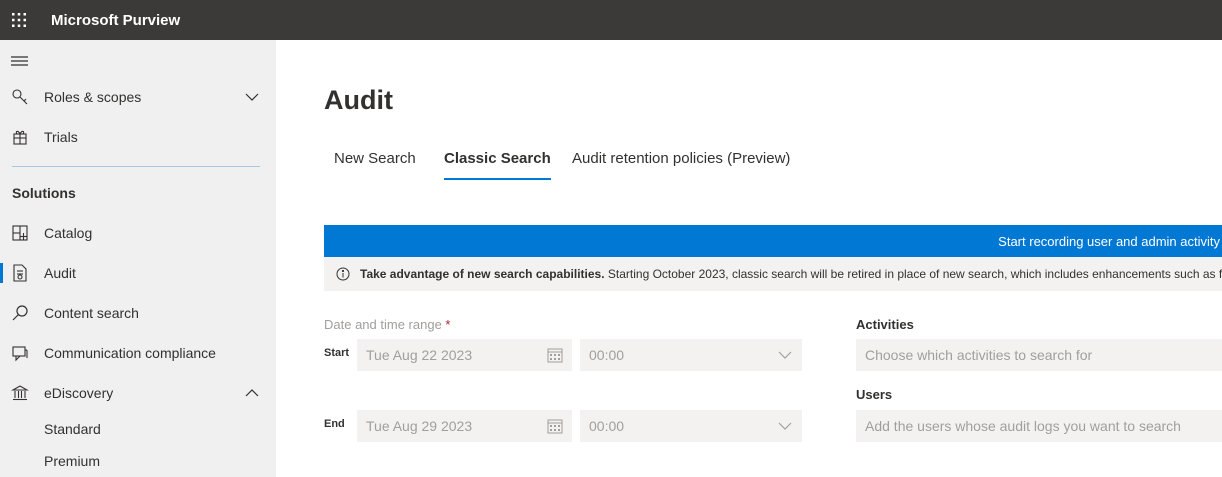  Describe the element at coordinates (419, 355) in the screenshot. I see `start-date-value: Tue Aug 22 2023` at that location.